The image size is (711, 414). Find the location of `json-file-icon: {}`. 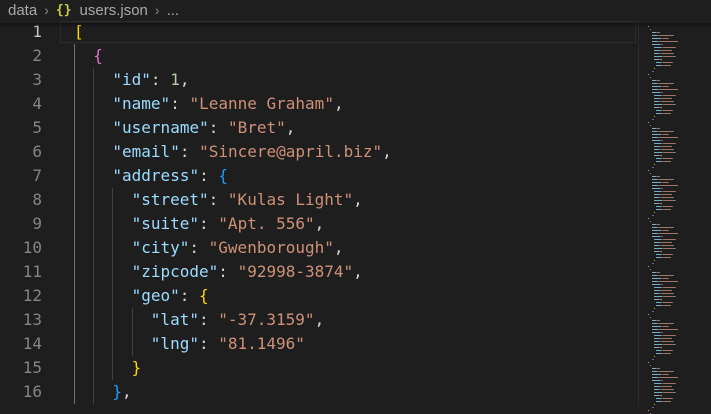

json-file-icon: {} is located at coordinates (63, 10).